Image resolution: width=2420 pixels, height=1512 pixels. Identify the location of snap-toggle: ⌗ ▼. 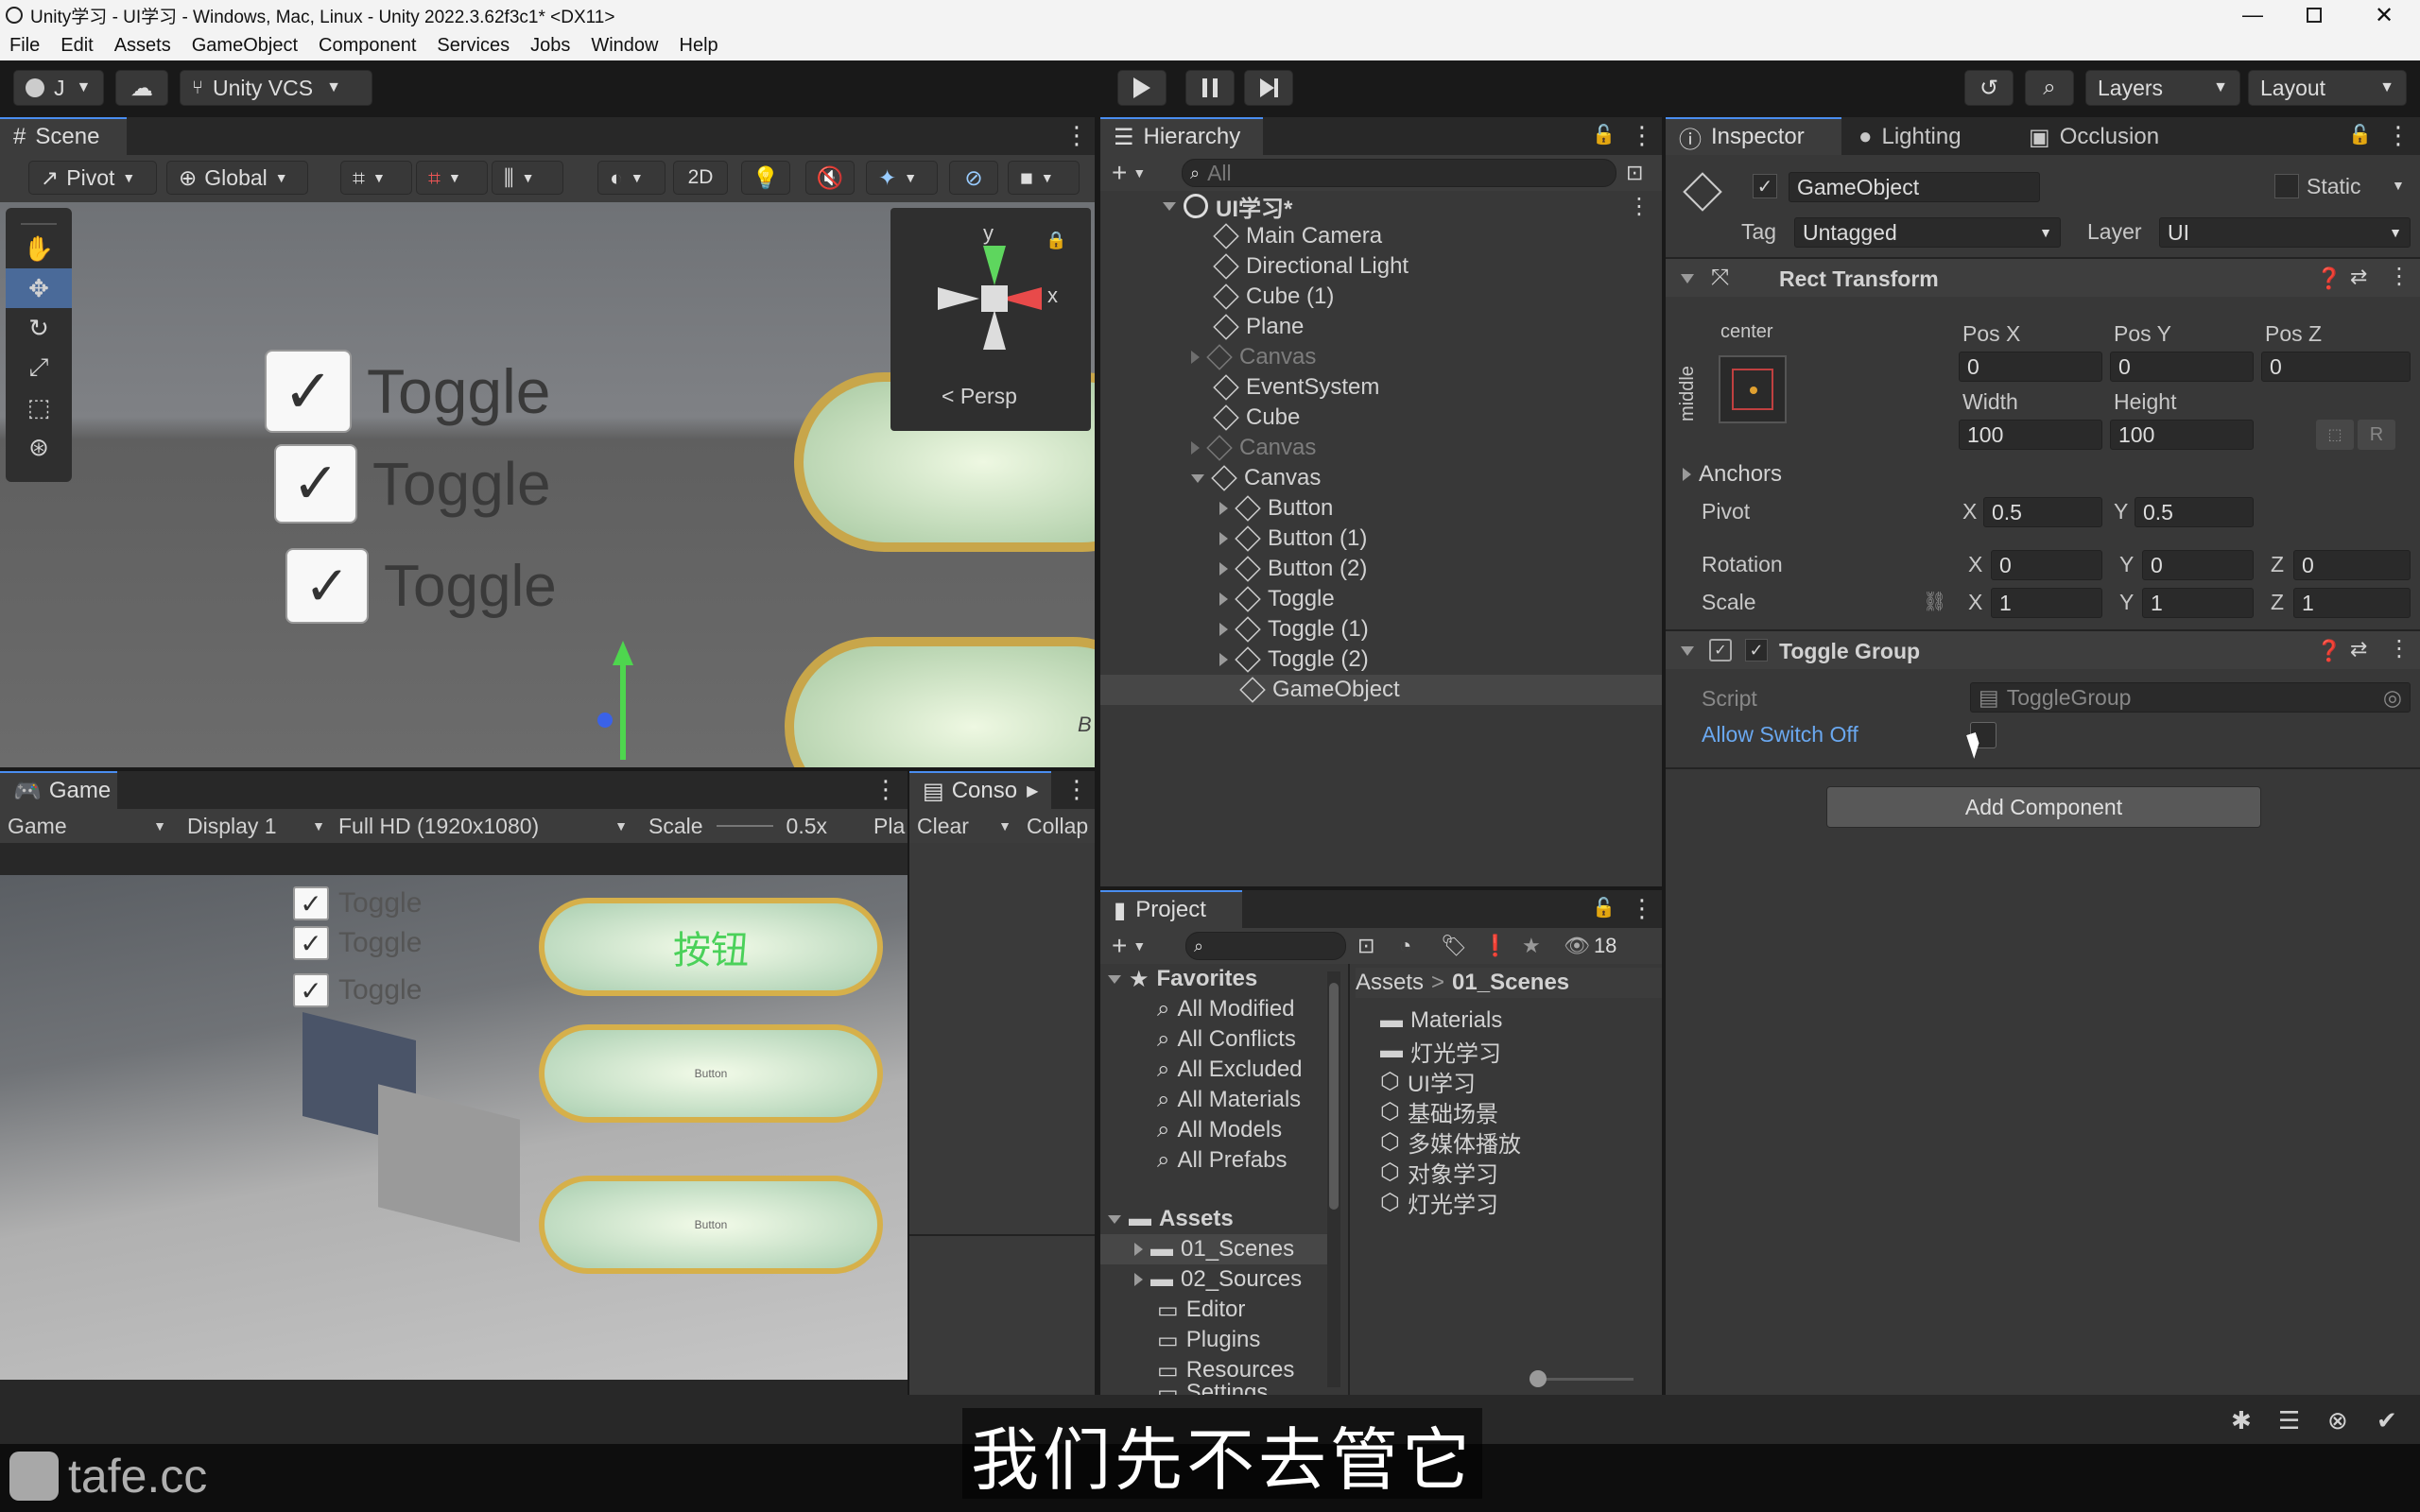
(376, 178).